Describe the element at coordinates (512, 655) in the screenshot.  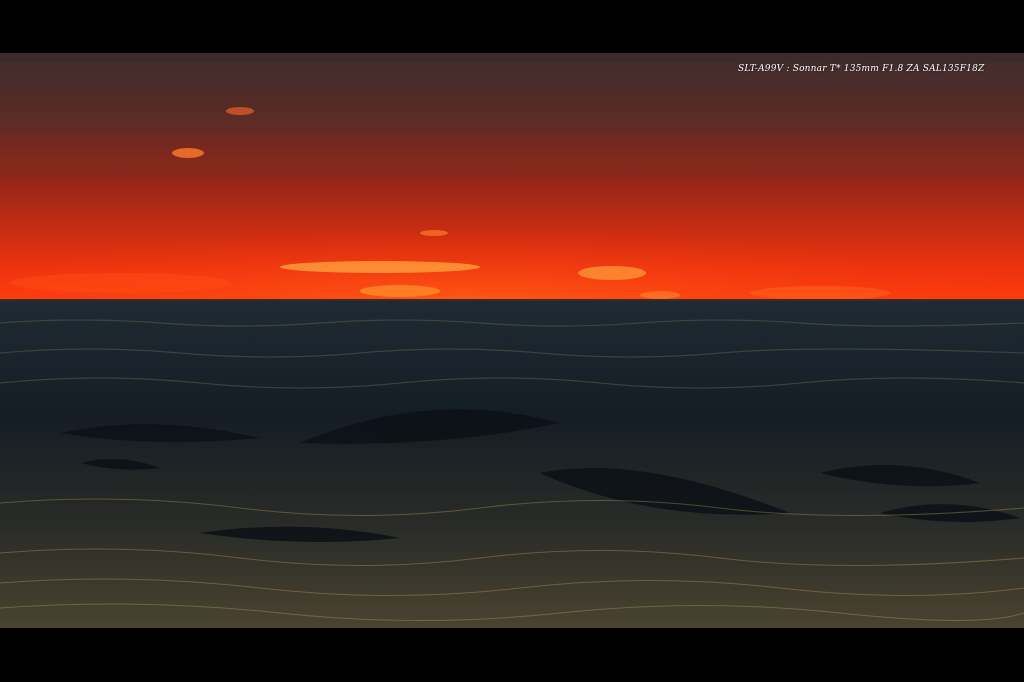
I see `letterbox-bottom` at that location.